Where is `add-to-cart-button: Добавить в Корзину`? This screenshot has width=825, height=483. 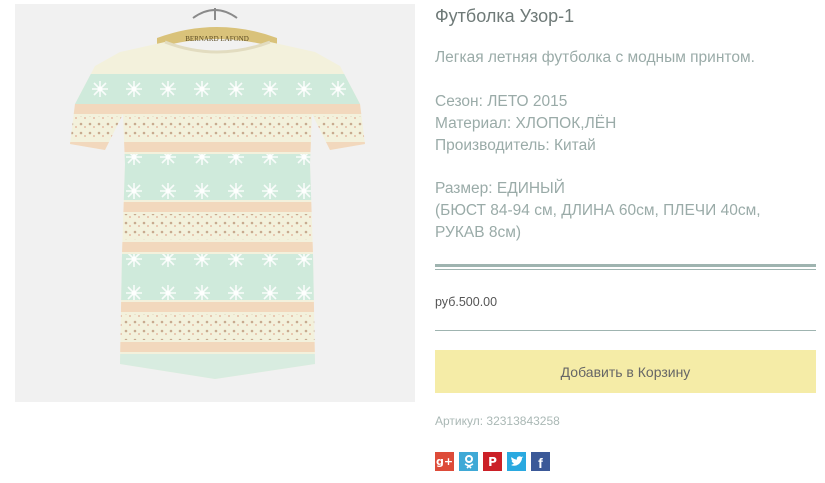 add-to-cart-button: Добавить в Корзину is located at coordinates (625, 371).